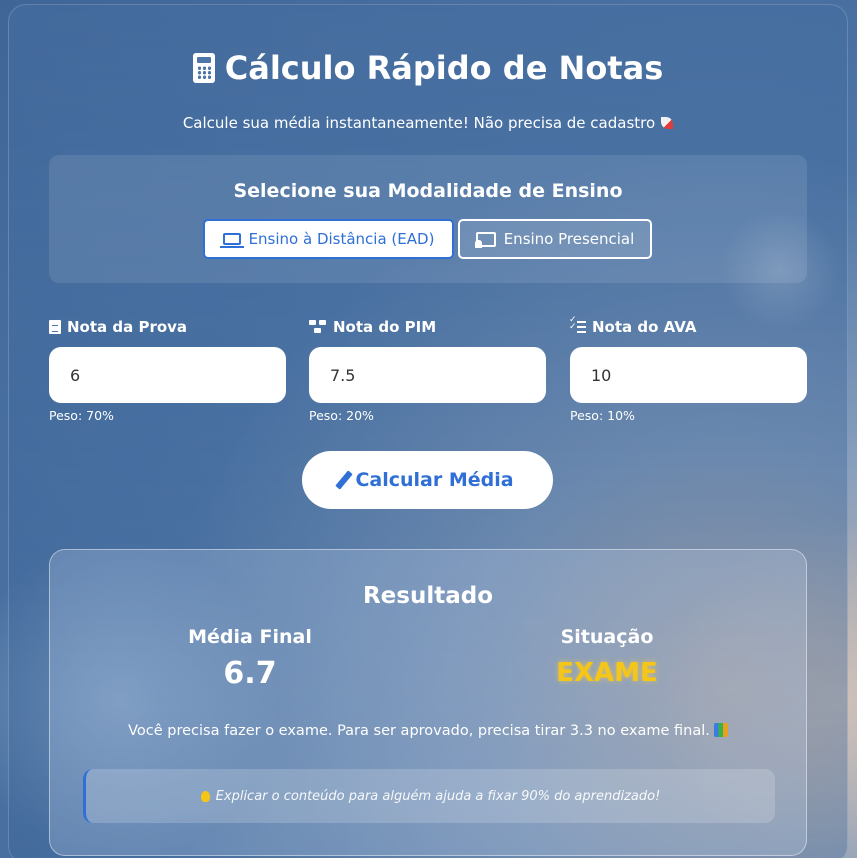  I want to click on field-ava: Nota do AVA Peso: 10%, so click(688, 369).